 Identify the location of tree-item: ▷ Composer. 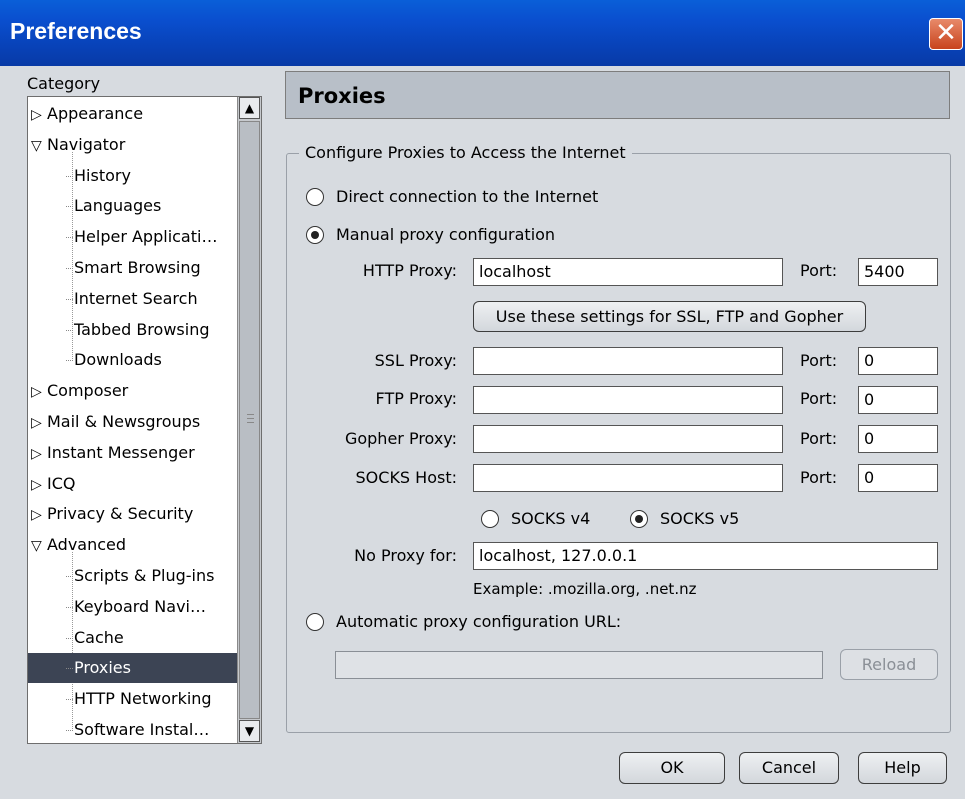
(79, 391).